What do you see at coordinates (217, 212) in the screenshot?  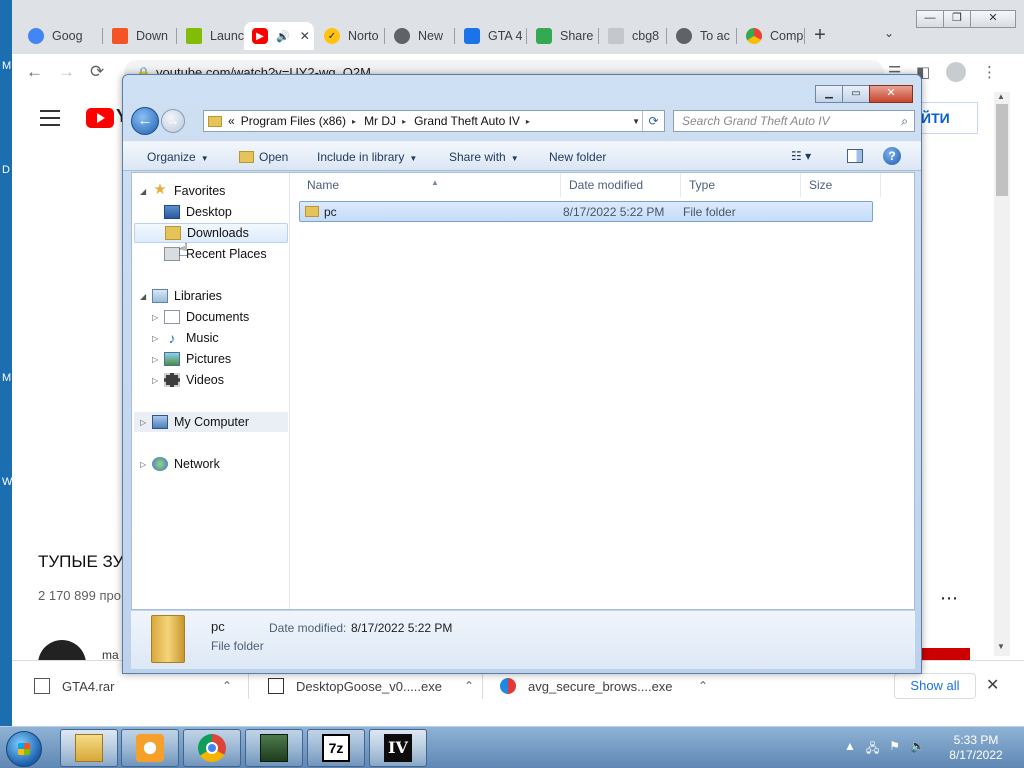 I see `nav-desktop: Desktop` at bounding box center [217, 212].